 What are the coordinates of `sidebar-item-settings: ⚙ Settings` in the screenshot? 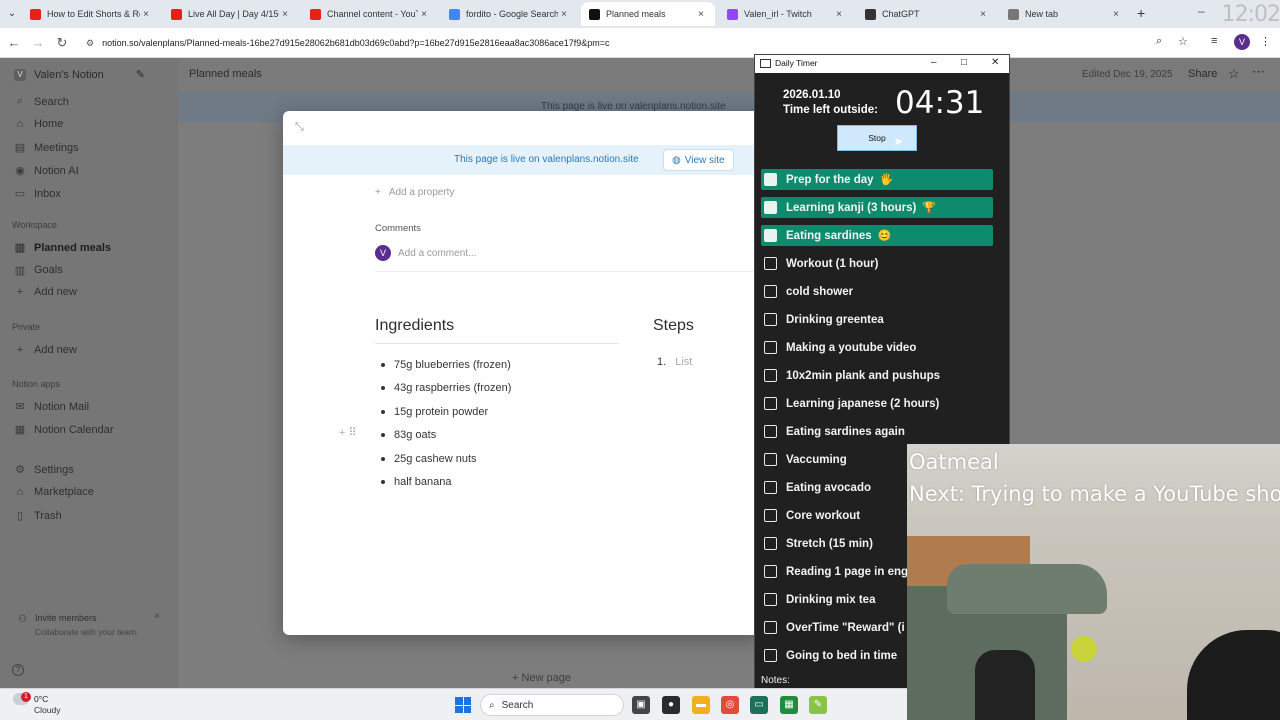 It's located at (44, 470).